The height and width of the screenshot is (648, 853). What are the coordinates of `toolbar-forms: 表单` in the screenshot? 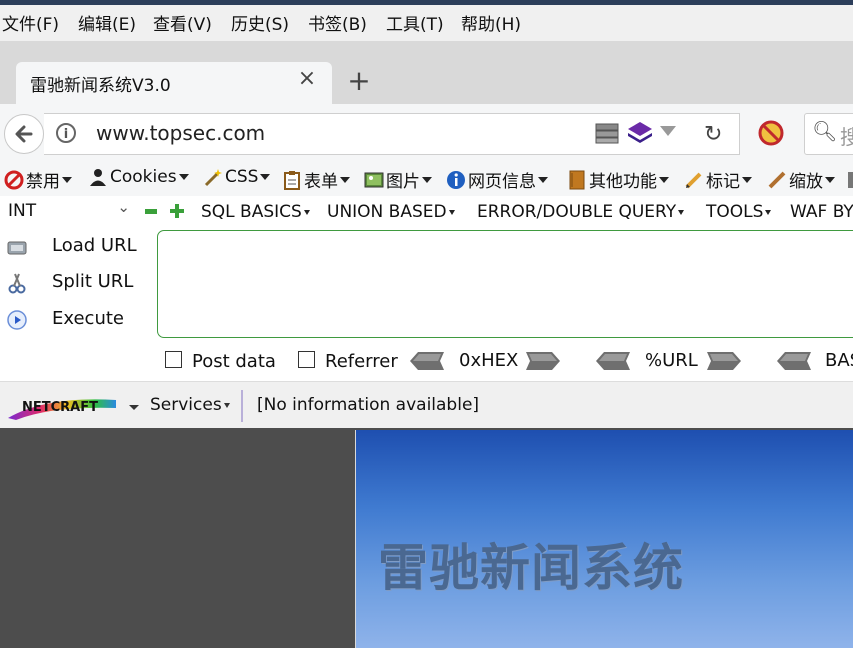 It's located at (316, 179).